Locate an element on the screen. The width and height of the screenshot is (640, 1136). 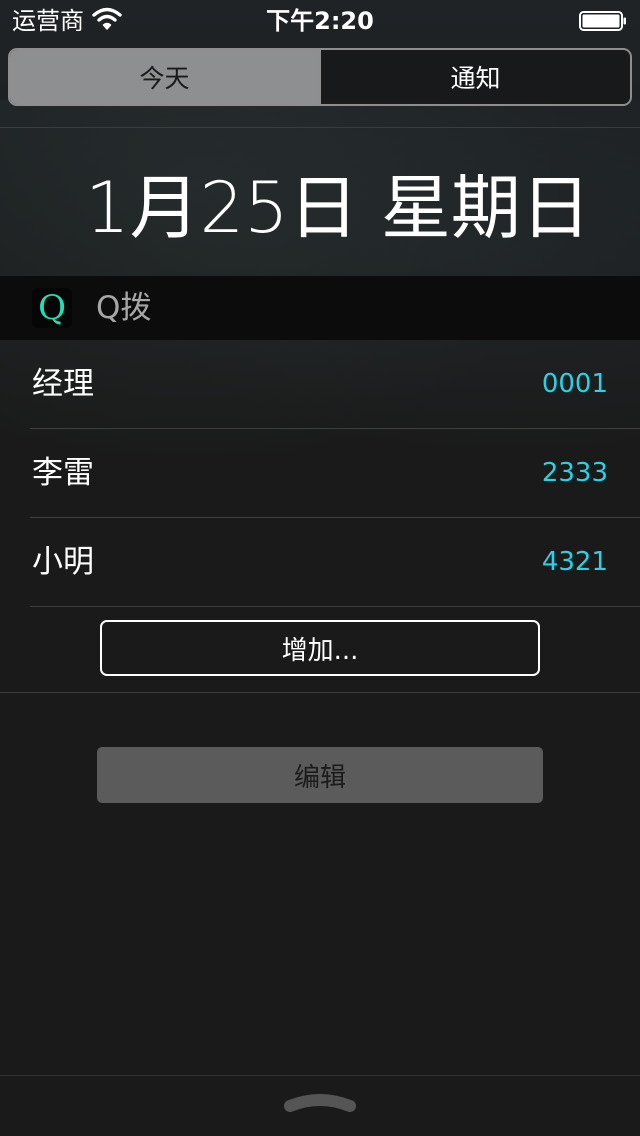
grabber-handle-icon is located at coordinates (320, 1103).